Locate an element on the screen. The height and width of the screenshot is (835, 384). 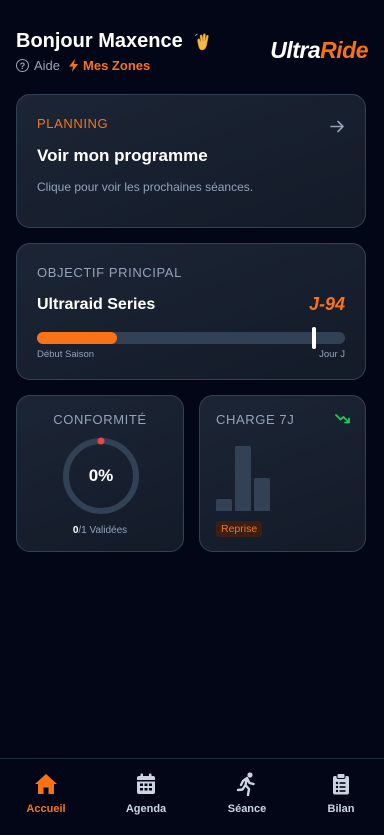
aide-label: Aide is located at coordinates (47, 65).